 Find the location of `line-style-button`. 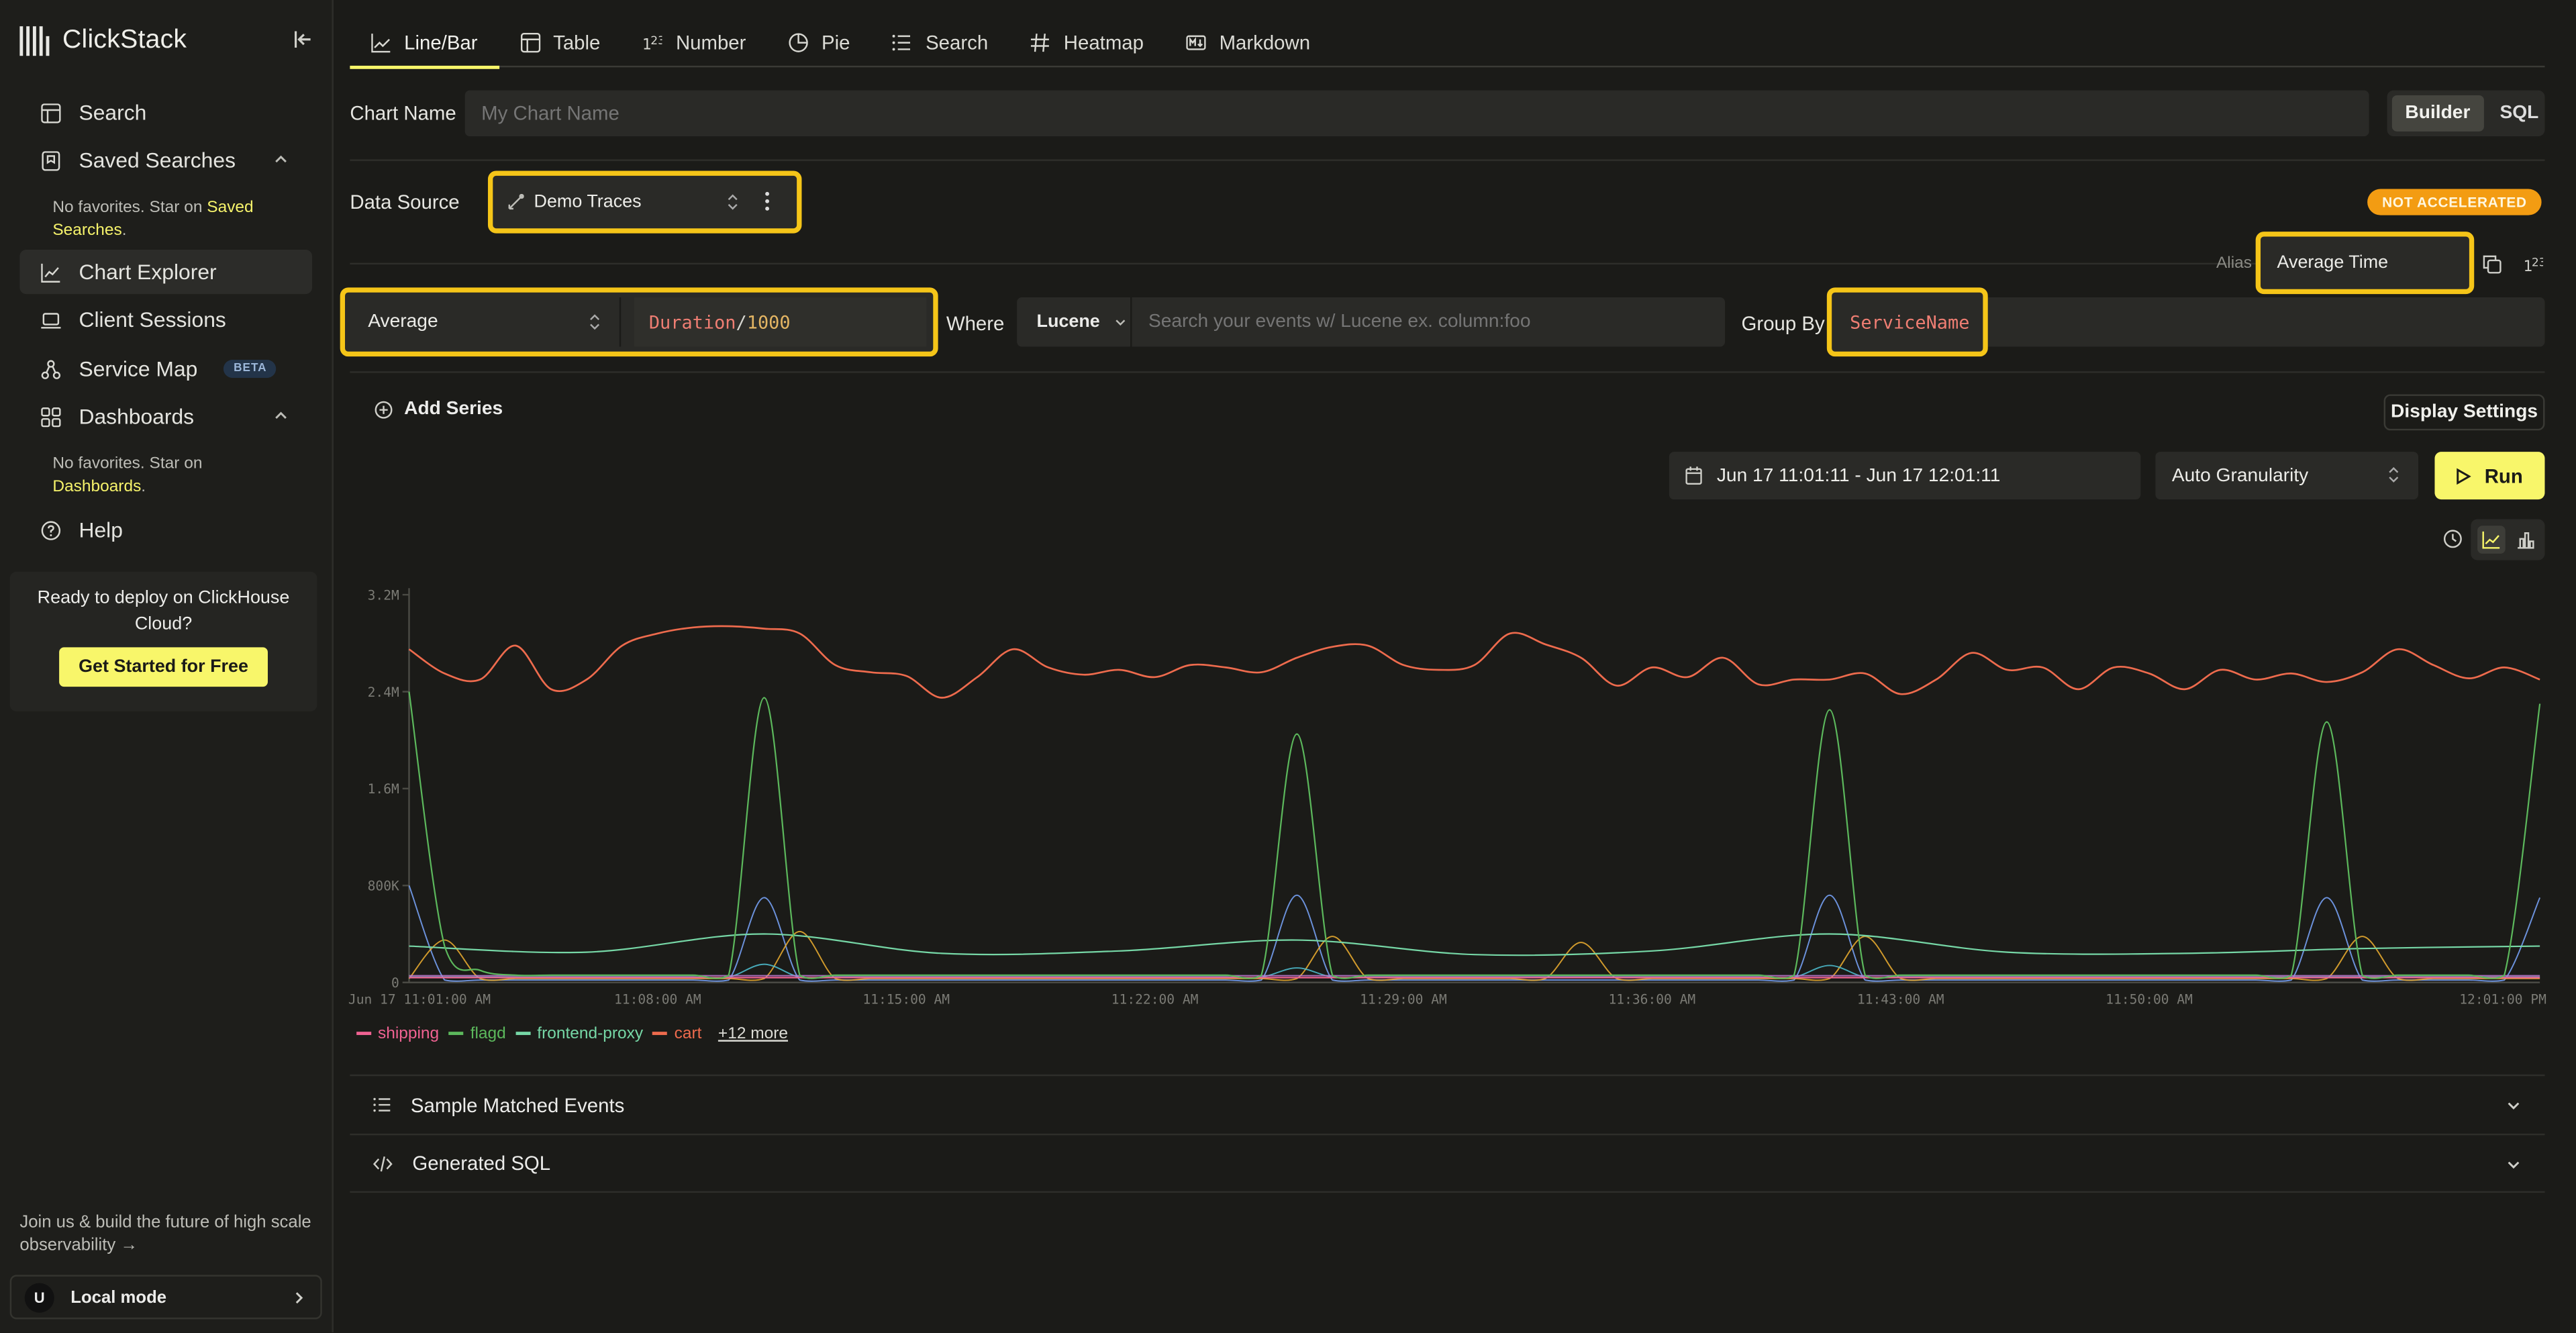

line-style-button is located at coordinates (2490, 540).